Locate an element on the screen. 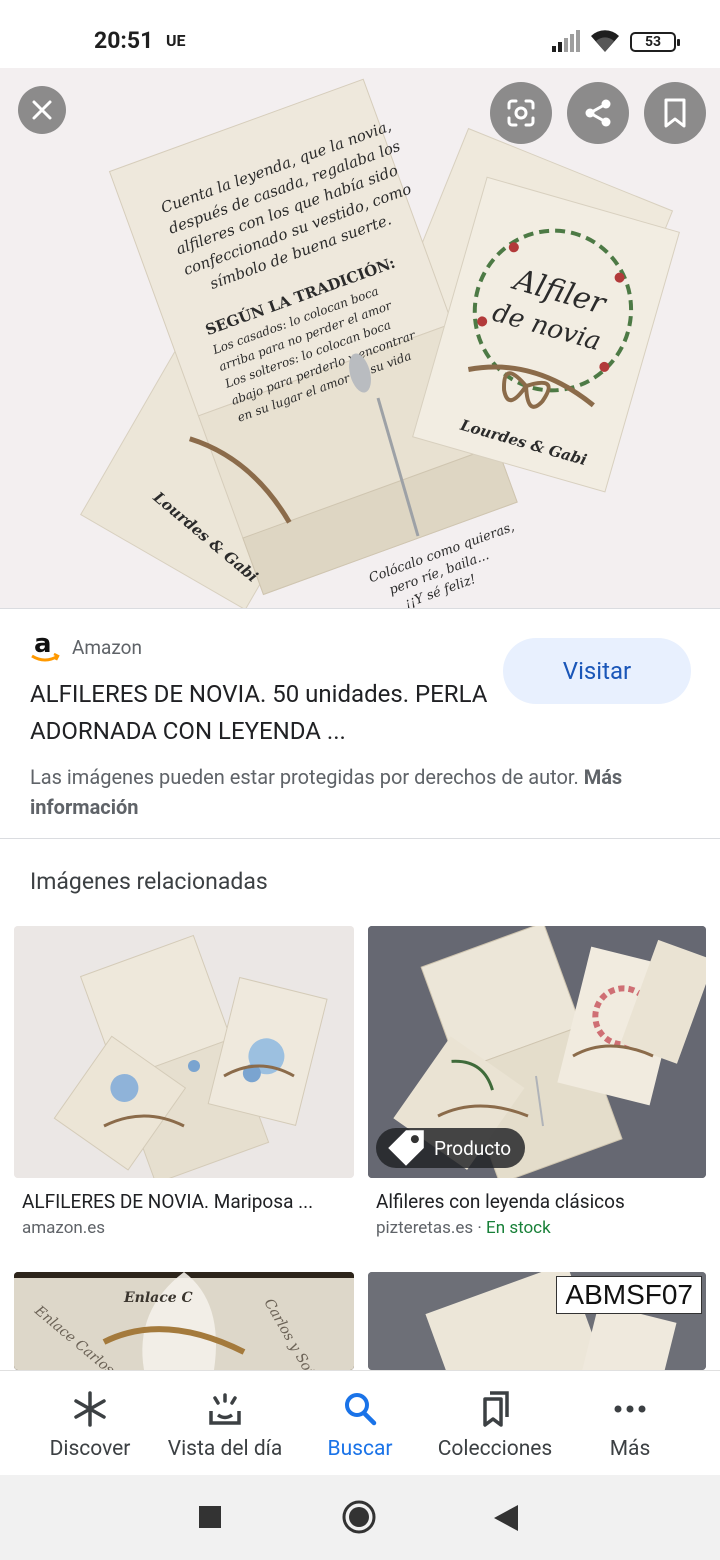  related-thumbnail is located at coordinates (184, 1052).